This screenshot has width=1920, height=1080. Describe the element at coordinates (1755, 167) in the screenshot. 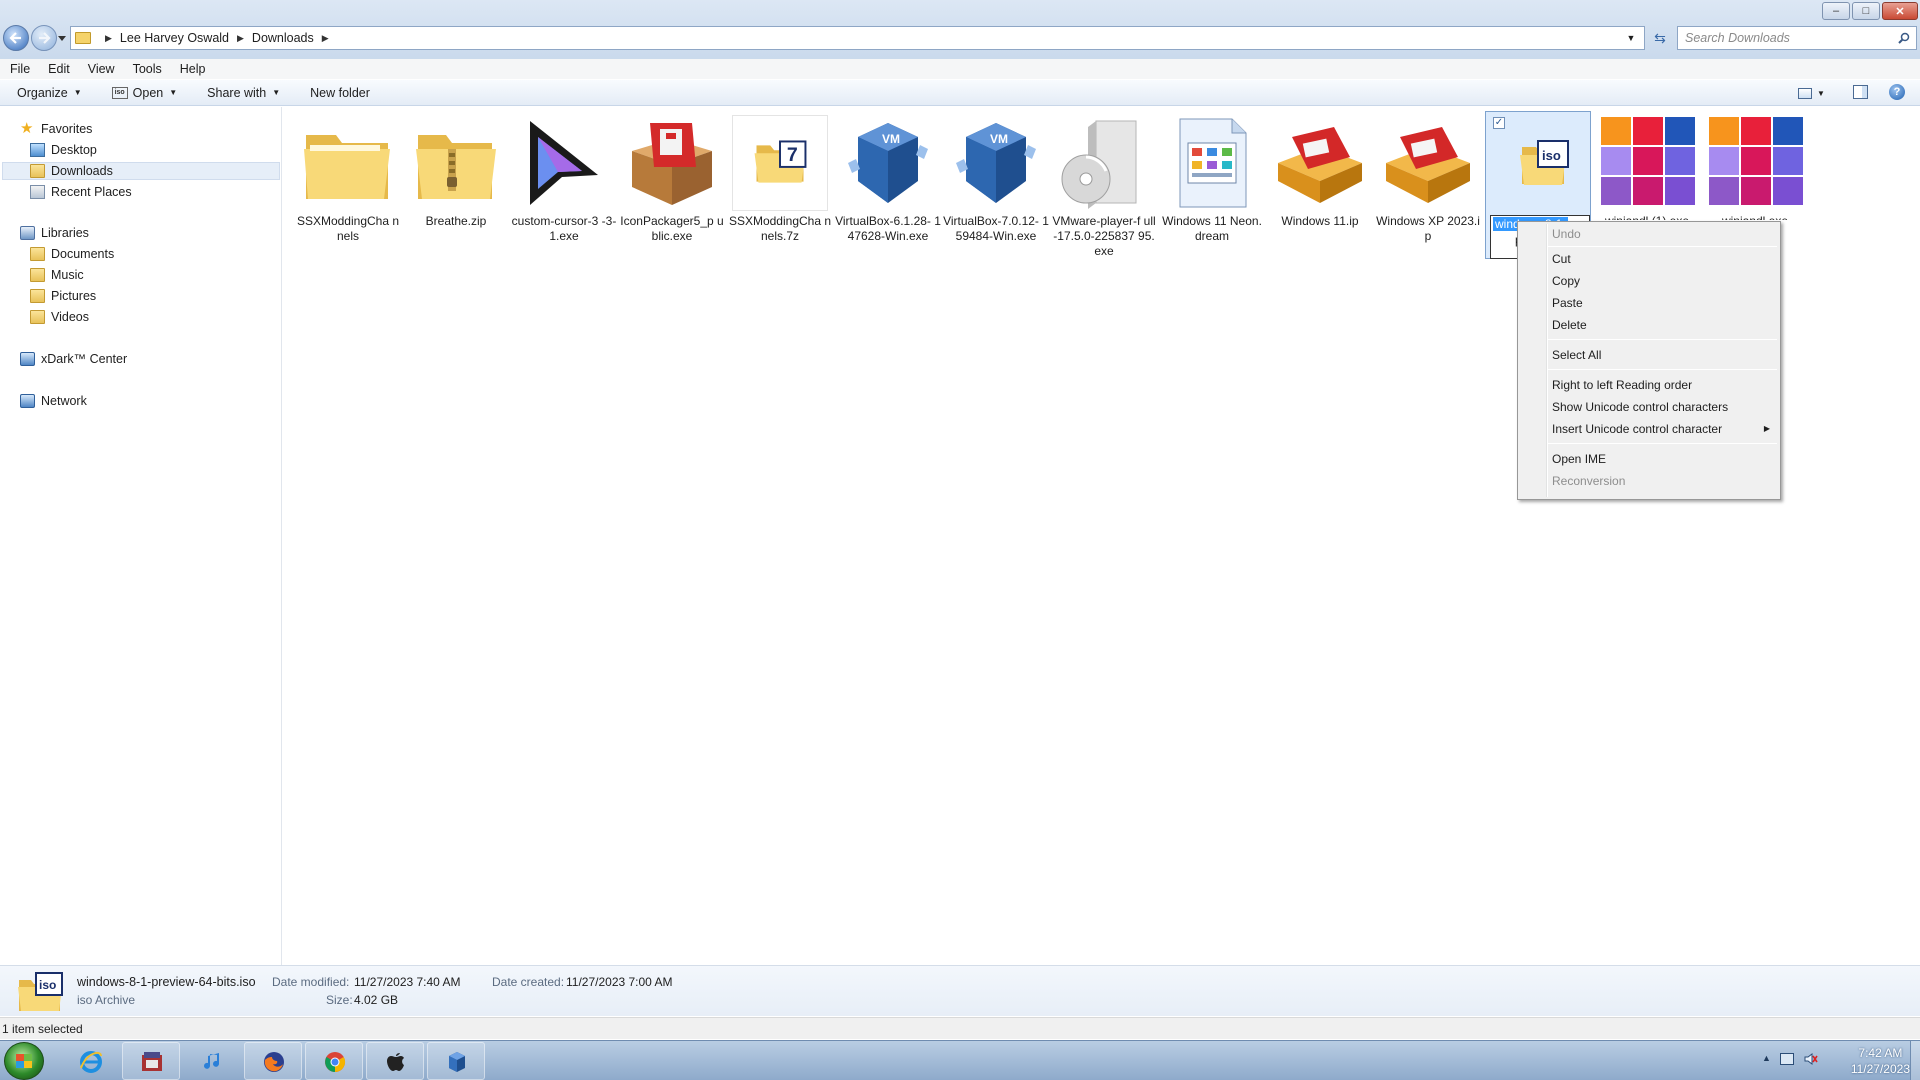

I see `file-item: winiandl.exe` at that location.